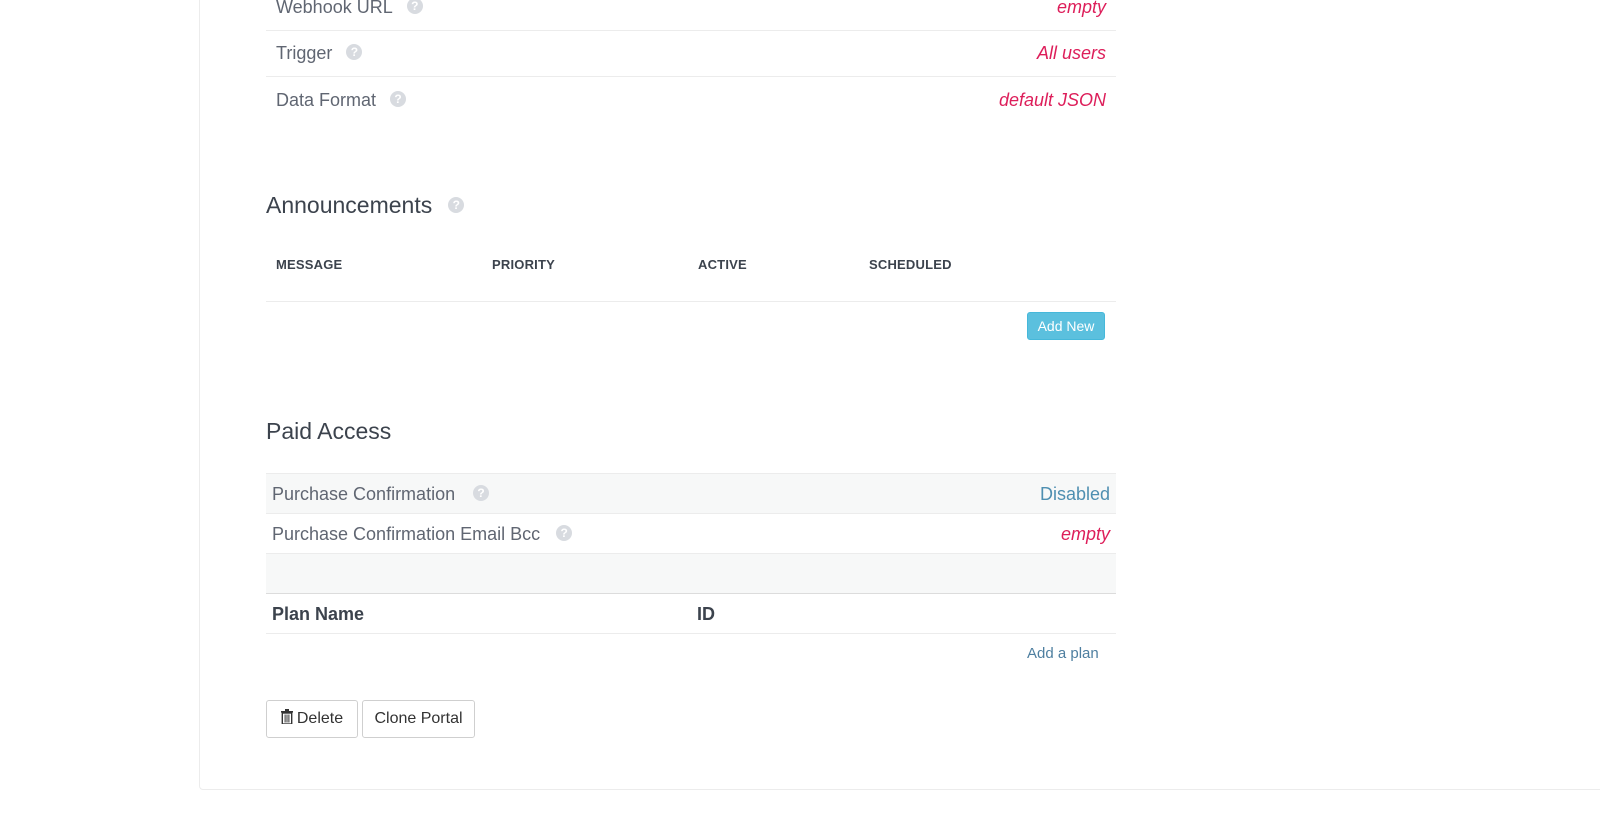 The image size is (1600, 821). What do you see at coordinates (1071, 53) in the screenshot?
I see `property-value: All users` at bounding box center [1071, 53].